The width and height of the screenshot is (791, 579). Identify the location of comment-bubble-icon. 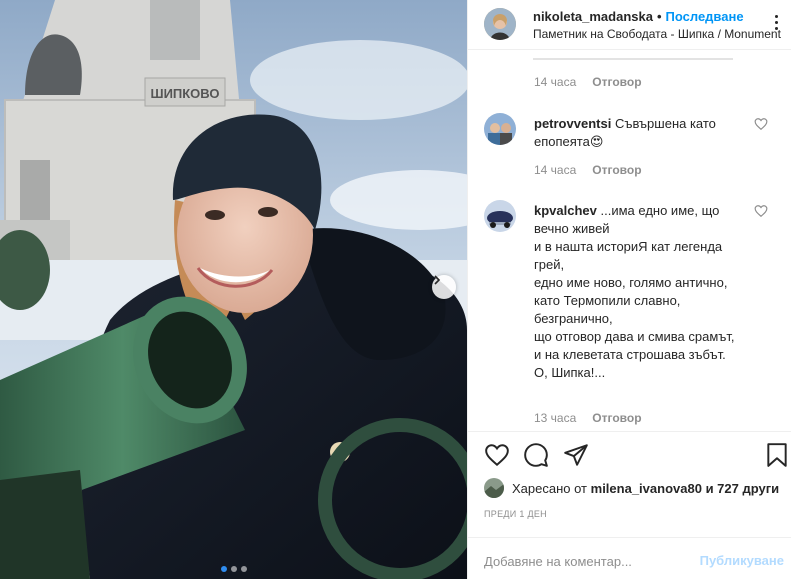
(536, 455).